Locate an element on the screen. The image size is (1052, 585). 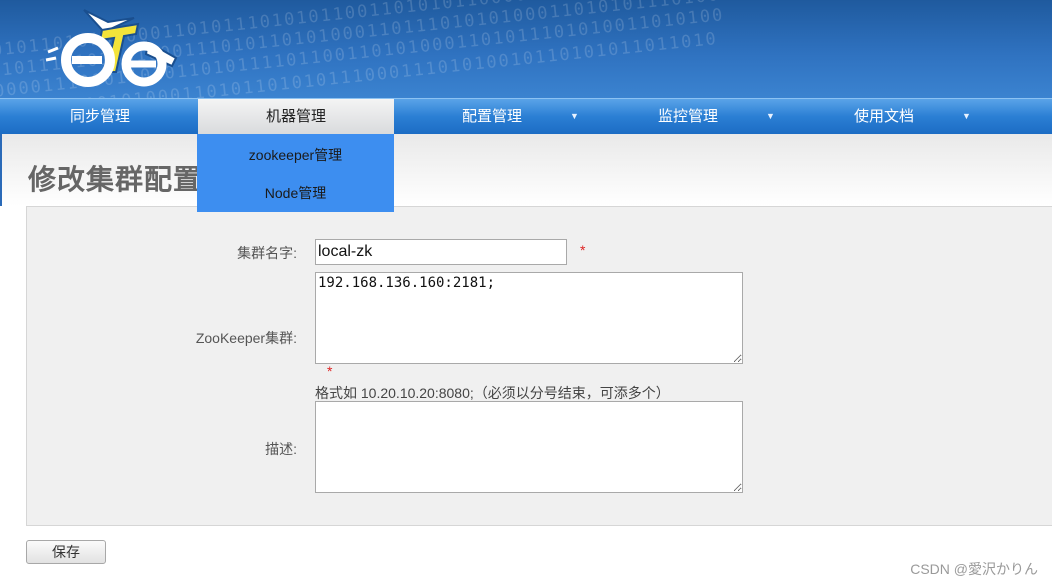
nav-item-label: 监控管理 is located at coordinates (687, 116).